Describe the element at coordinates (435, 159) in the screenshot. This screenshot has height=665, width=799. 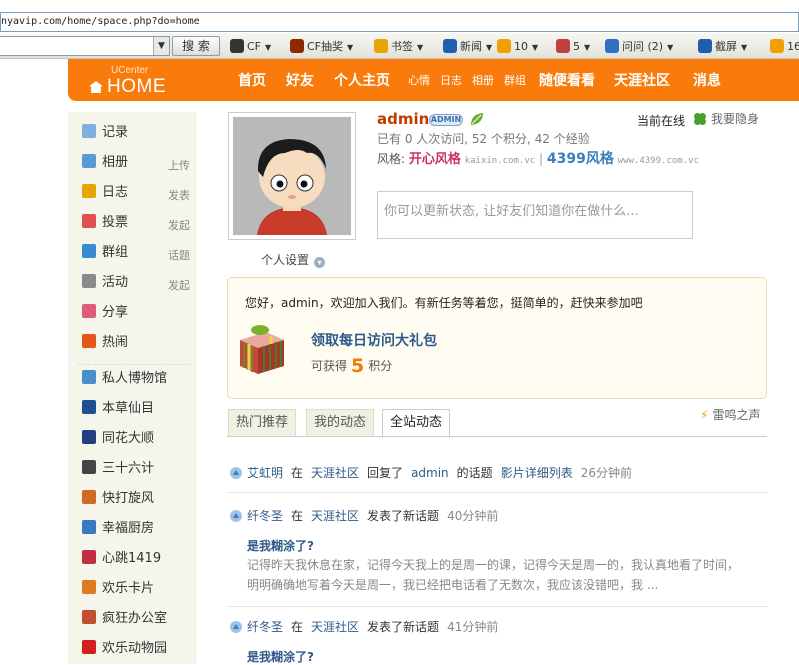
I see `style-kaixin-link: 开心风格` at that location.